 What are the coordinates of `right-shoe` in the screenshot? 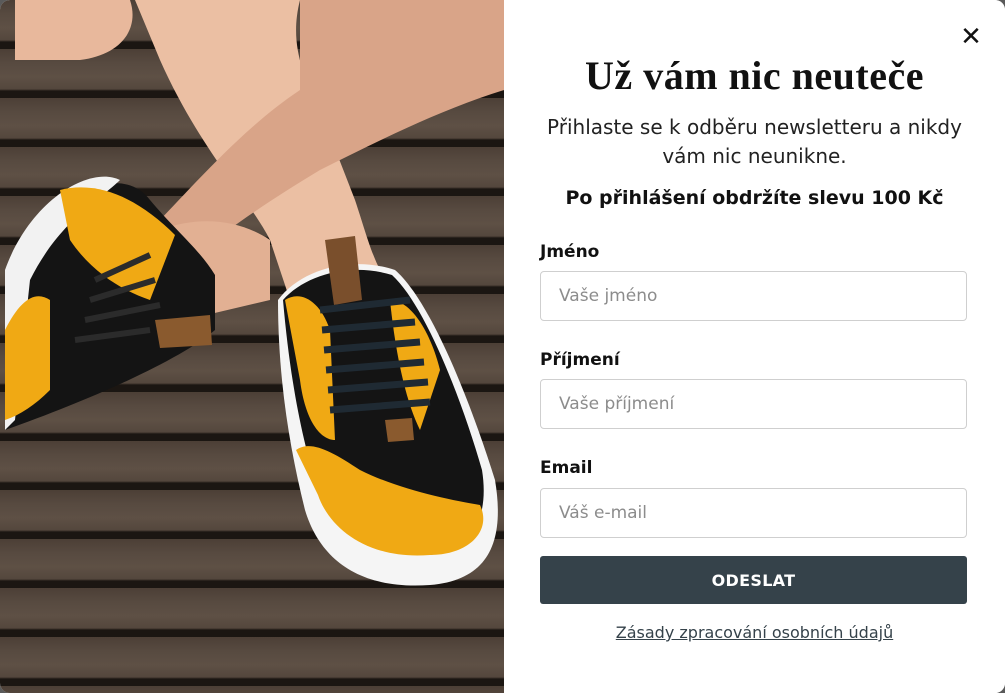 It's located at (388, 411).